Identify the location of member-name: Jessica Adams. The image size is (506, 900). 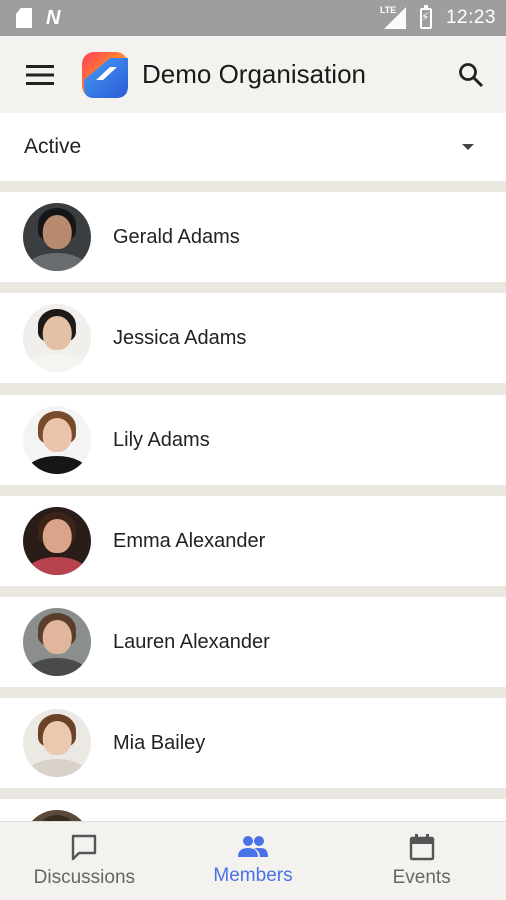
(180, 337).